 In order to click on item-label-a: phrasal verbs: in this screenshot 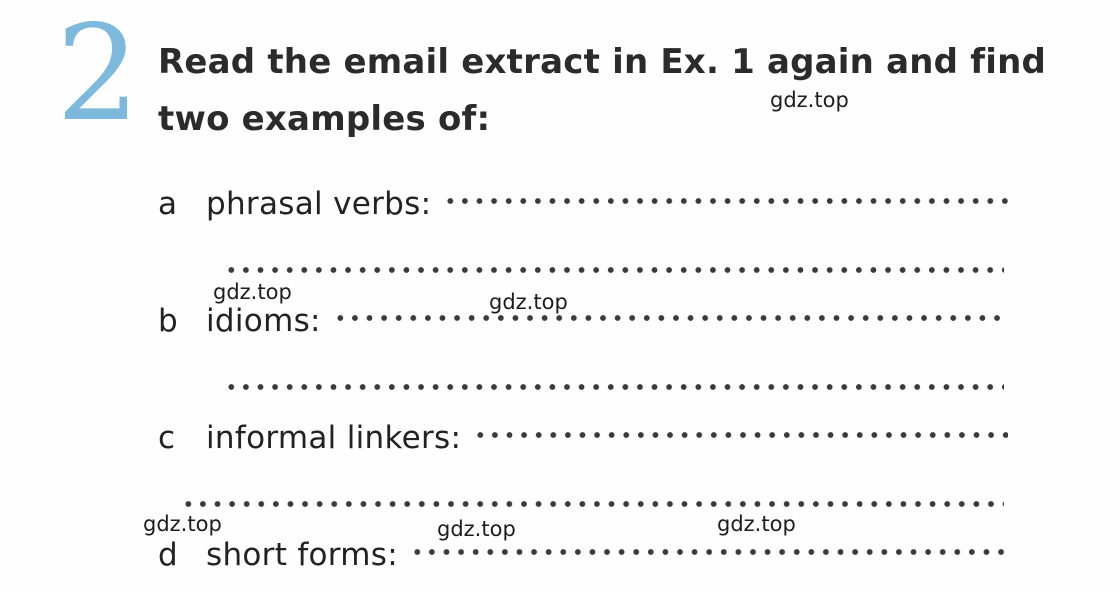, I will do `click(319, 204)`.